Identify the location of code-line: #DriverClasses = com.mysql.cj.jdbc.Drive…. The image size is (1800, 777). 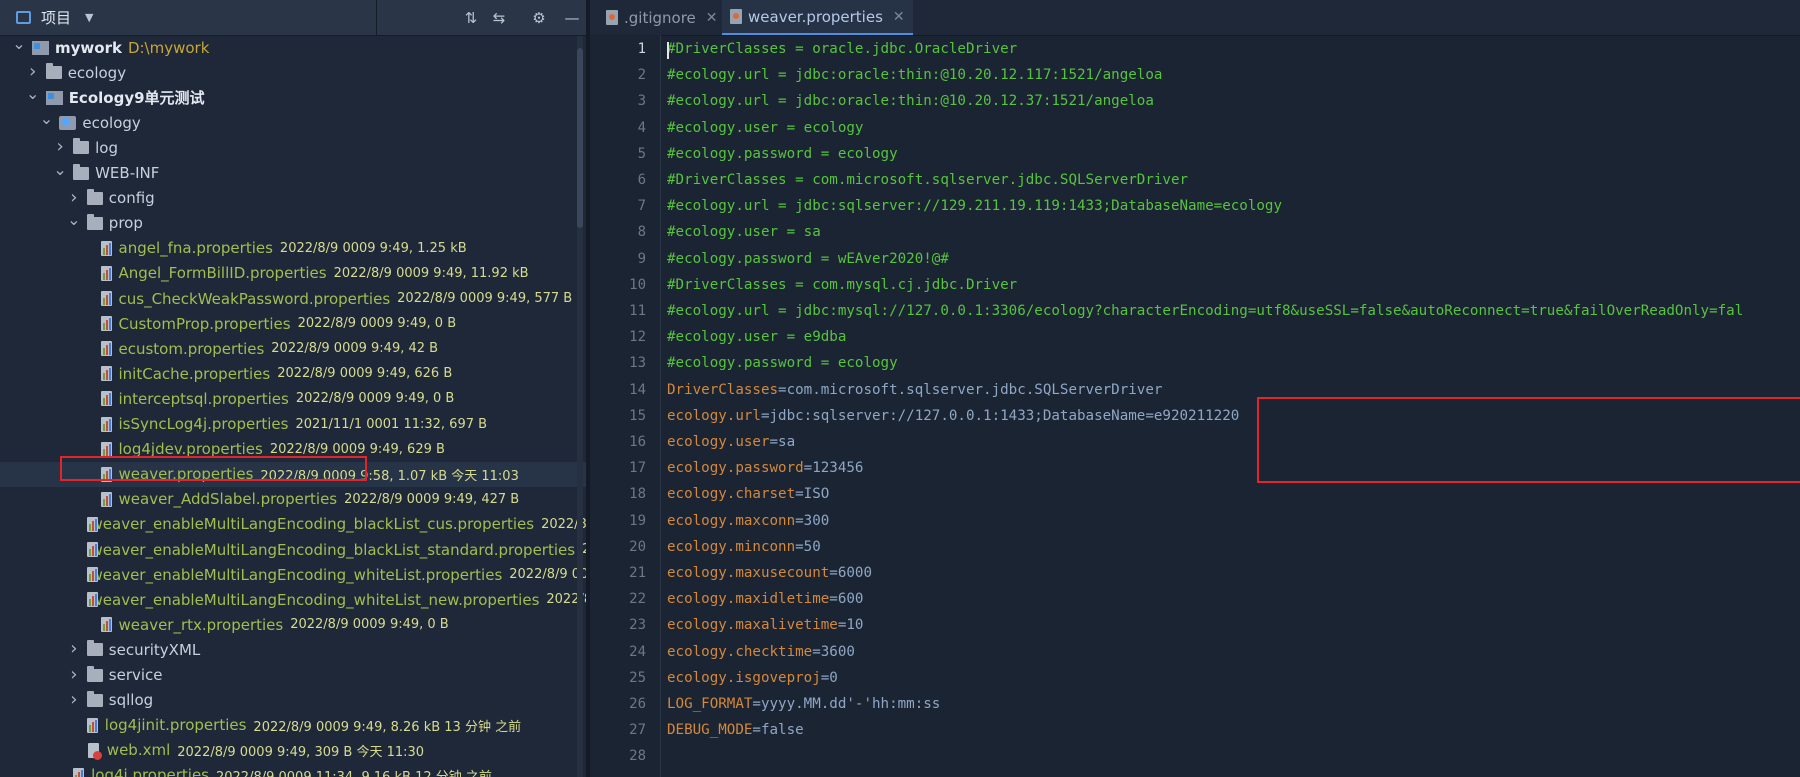
(842, 285).